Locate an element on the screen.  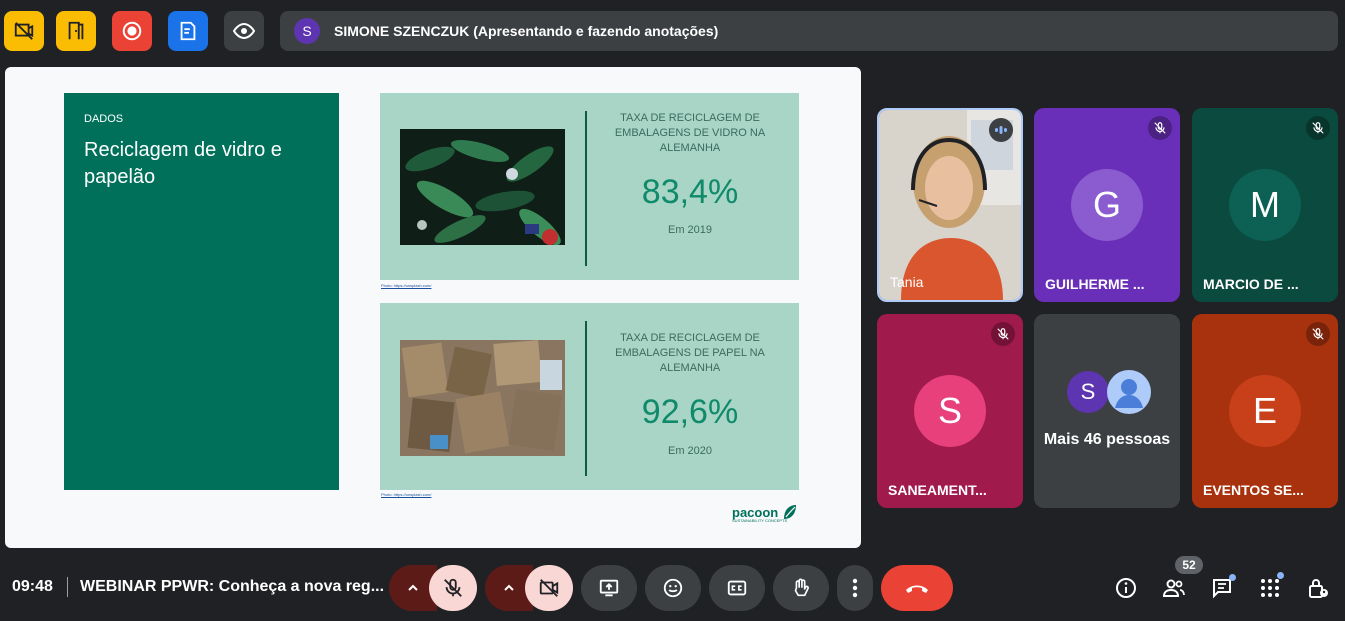
divider is located at coordinates (67, 587).